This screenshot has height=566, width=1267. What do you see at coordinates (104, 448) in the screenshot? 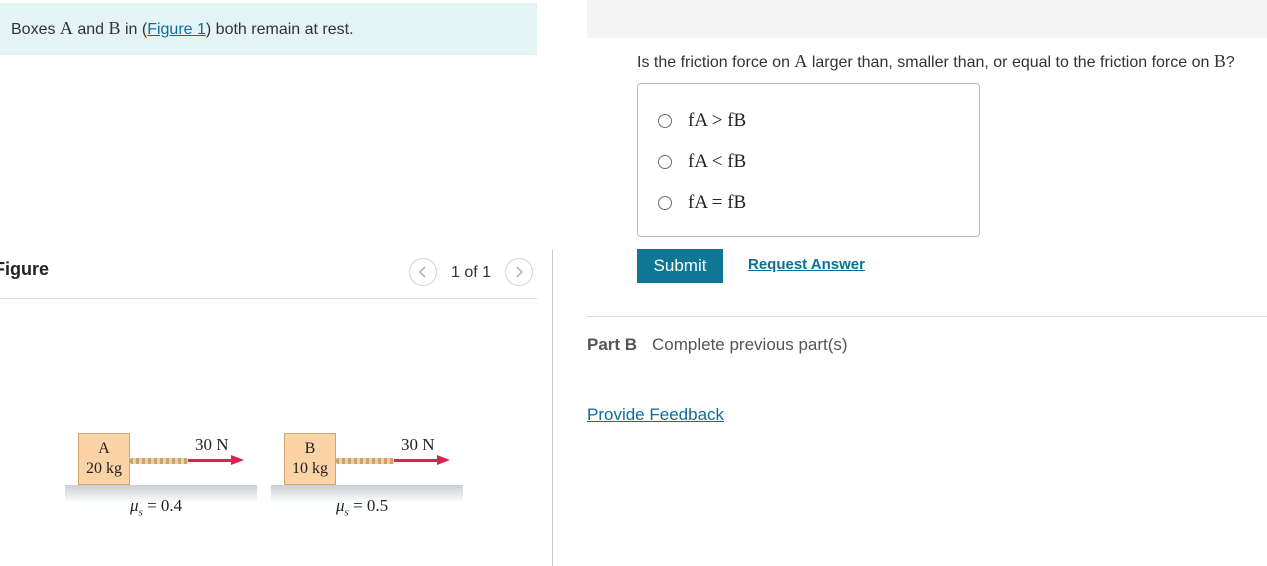
I see `box-a-letter: A` at bounding box center [104, 448].